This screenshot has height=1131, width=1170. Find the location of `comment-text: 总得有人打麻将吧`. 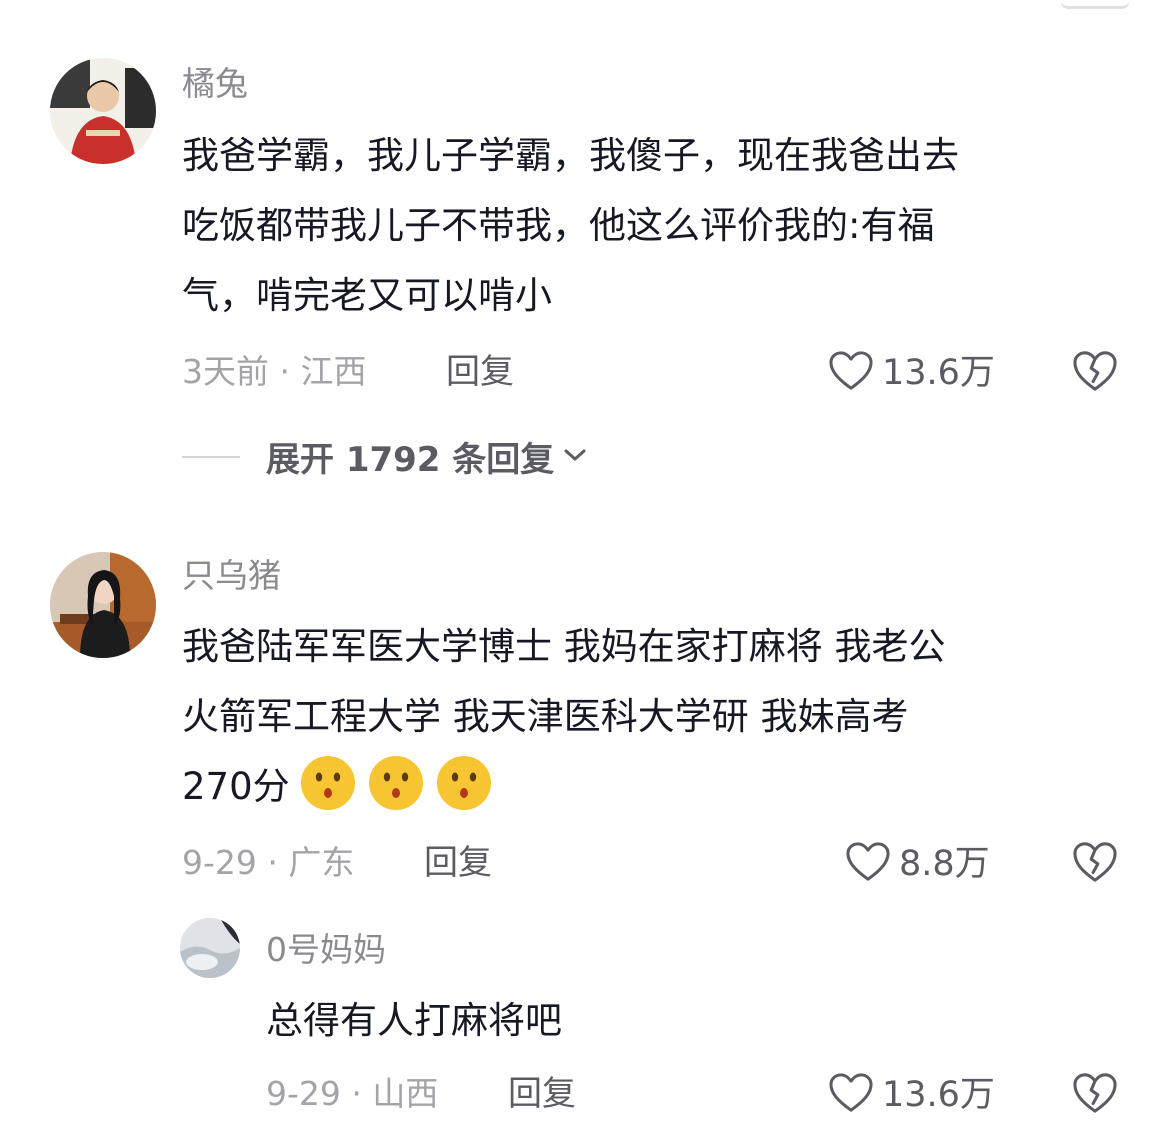

comment-text: 总得有人打麻将吧 is located at coordinates (414, 1021).